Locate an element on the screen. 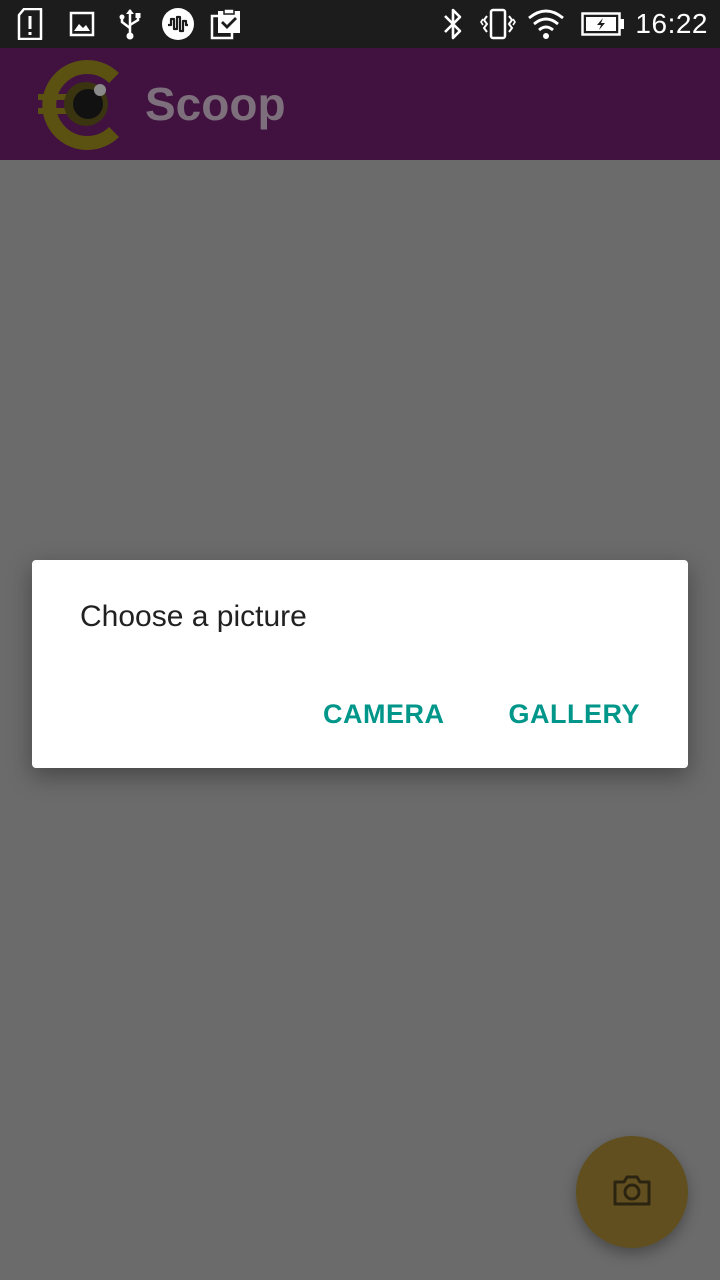  camera-fab is located at coordinates (632, 1192).